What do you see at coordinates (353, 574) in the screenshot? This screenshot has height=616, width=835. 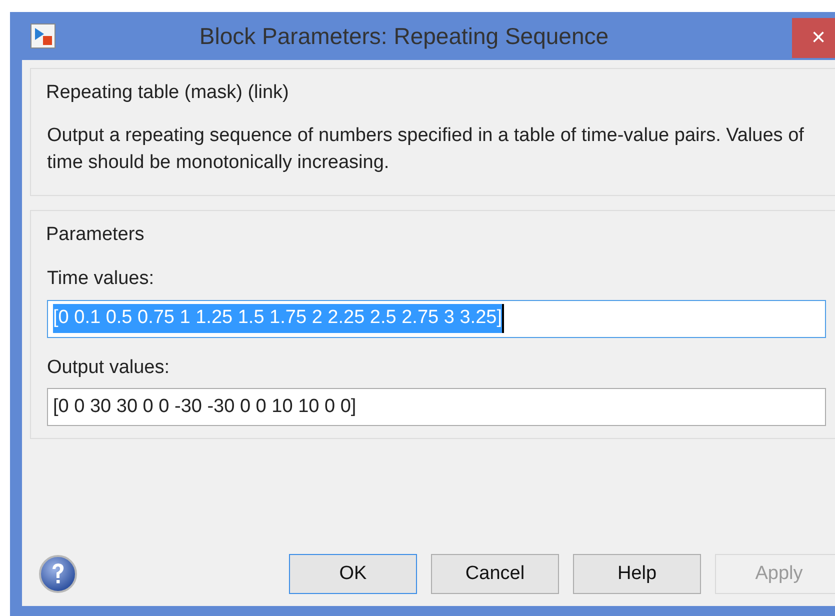 I see `dialog-button: OK` at bounding box center [353, 574].